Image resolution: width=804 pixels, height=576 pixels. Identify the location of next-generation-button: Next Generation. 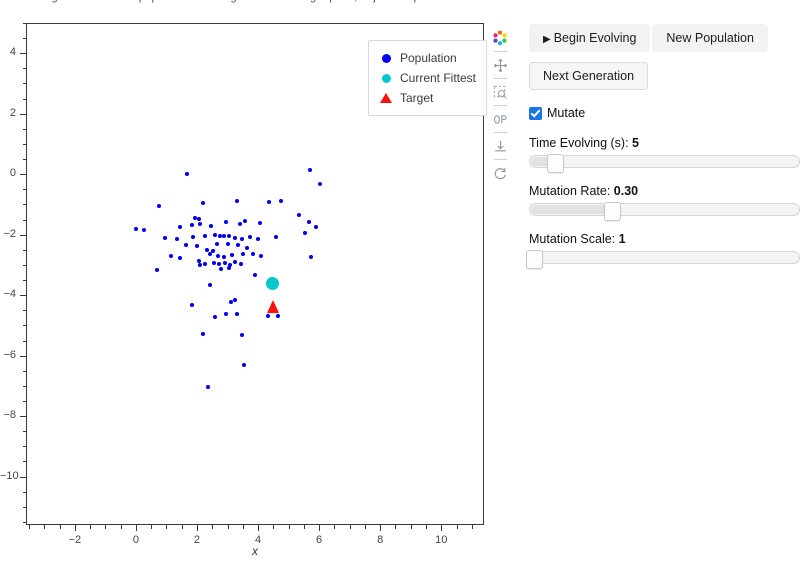
(589, 76).